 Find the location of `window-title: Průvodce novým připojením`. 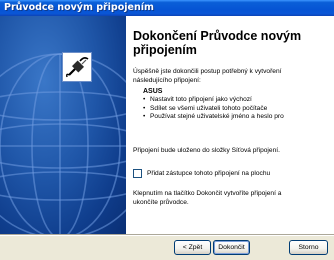

window-title: Průvodce novým připojením is located at coordinates (167, 8).